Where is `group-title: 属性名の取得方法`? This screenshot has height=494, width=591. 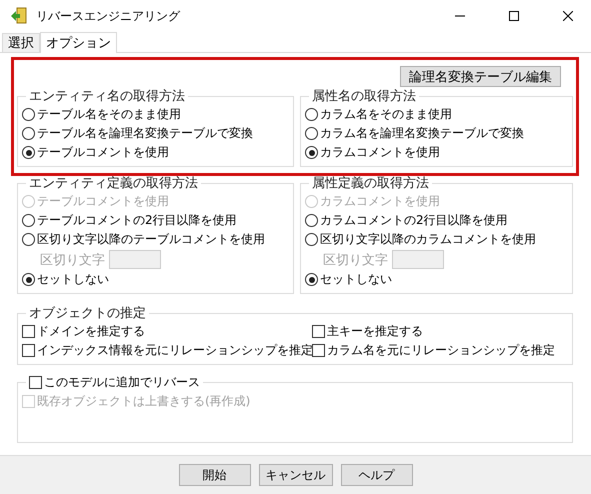 group-title: 属性名の取得方法 is located at coordinates (364, 96).